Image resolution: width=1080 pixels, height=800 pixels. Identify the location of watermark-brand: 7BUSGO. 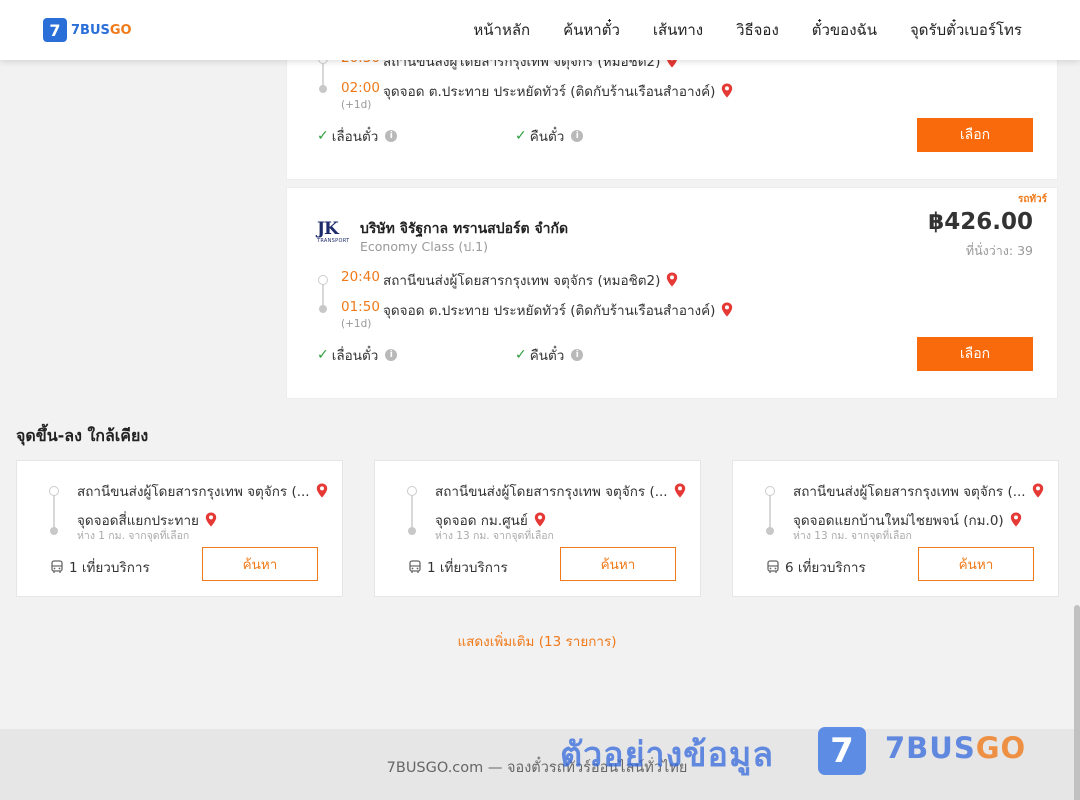
(956, 748).